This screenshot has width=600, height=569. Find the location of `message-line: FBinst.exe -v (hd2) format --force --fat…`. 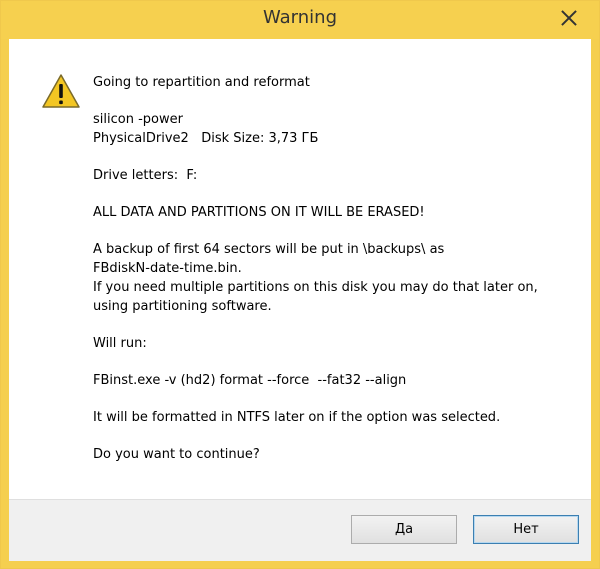

message-line: FBinst.exe -v (hd2) format --force --fat… is located at coordinates (250, 380).